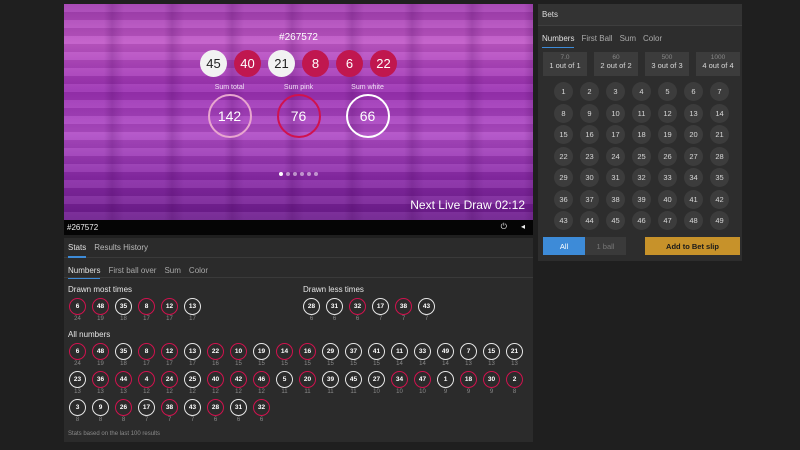 The width and height of the screenshot is (800, 450). I want to click on carousel-dots, so click(298, 174).